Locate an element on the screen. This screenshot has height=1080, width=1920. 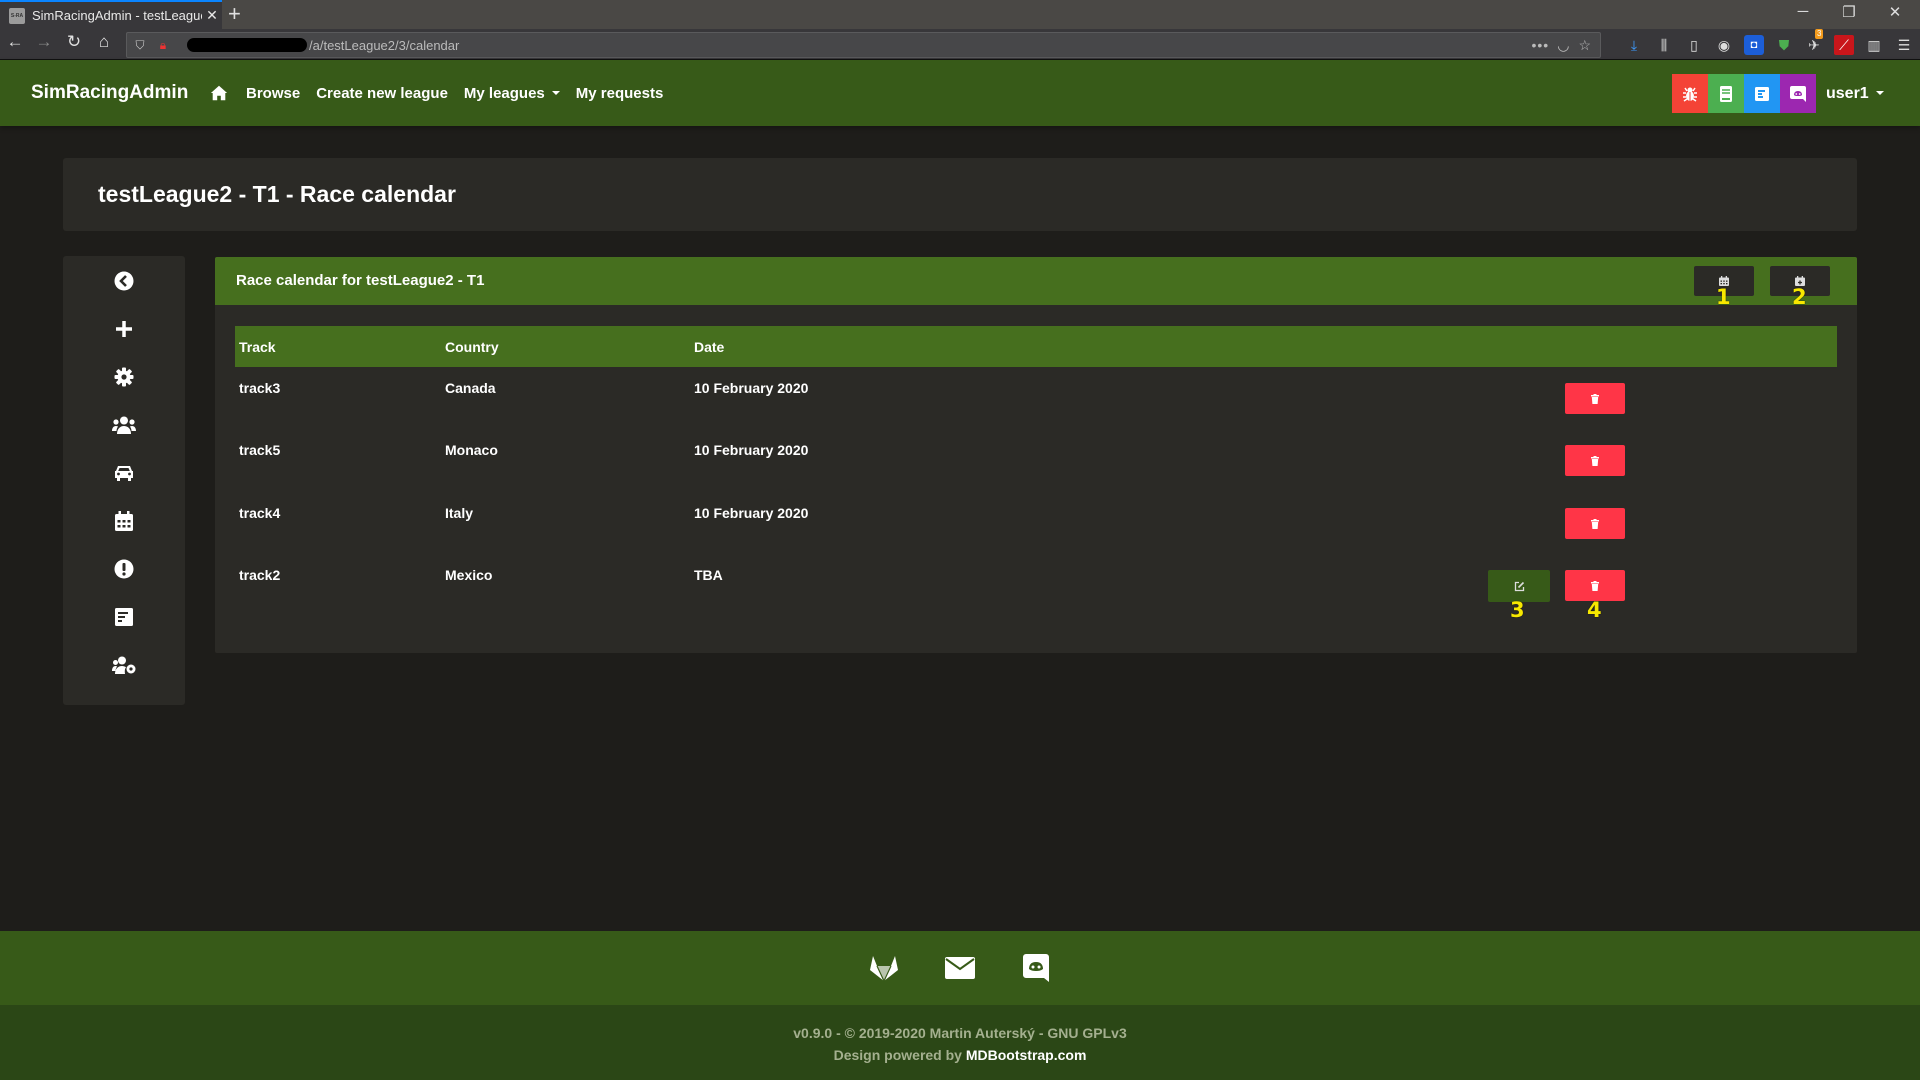
track-cell: track5 is located at coordinates (260, 450).